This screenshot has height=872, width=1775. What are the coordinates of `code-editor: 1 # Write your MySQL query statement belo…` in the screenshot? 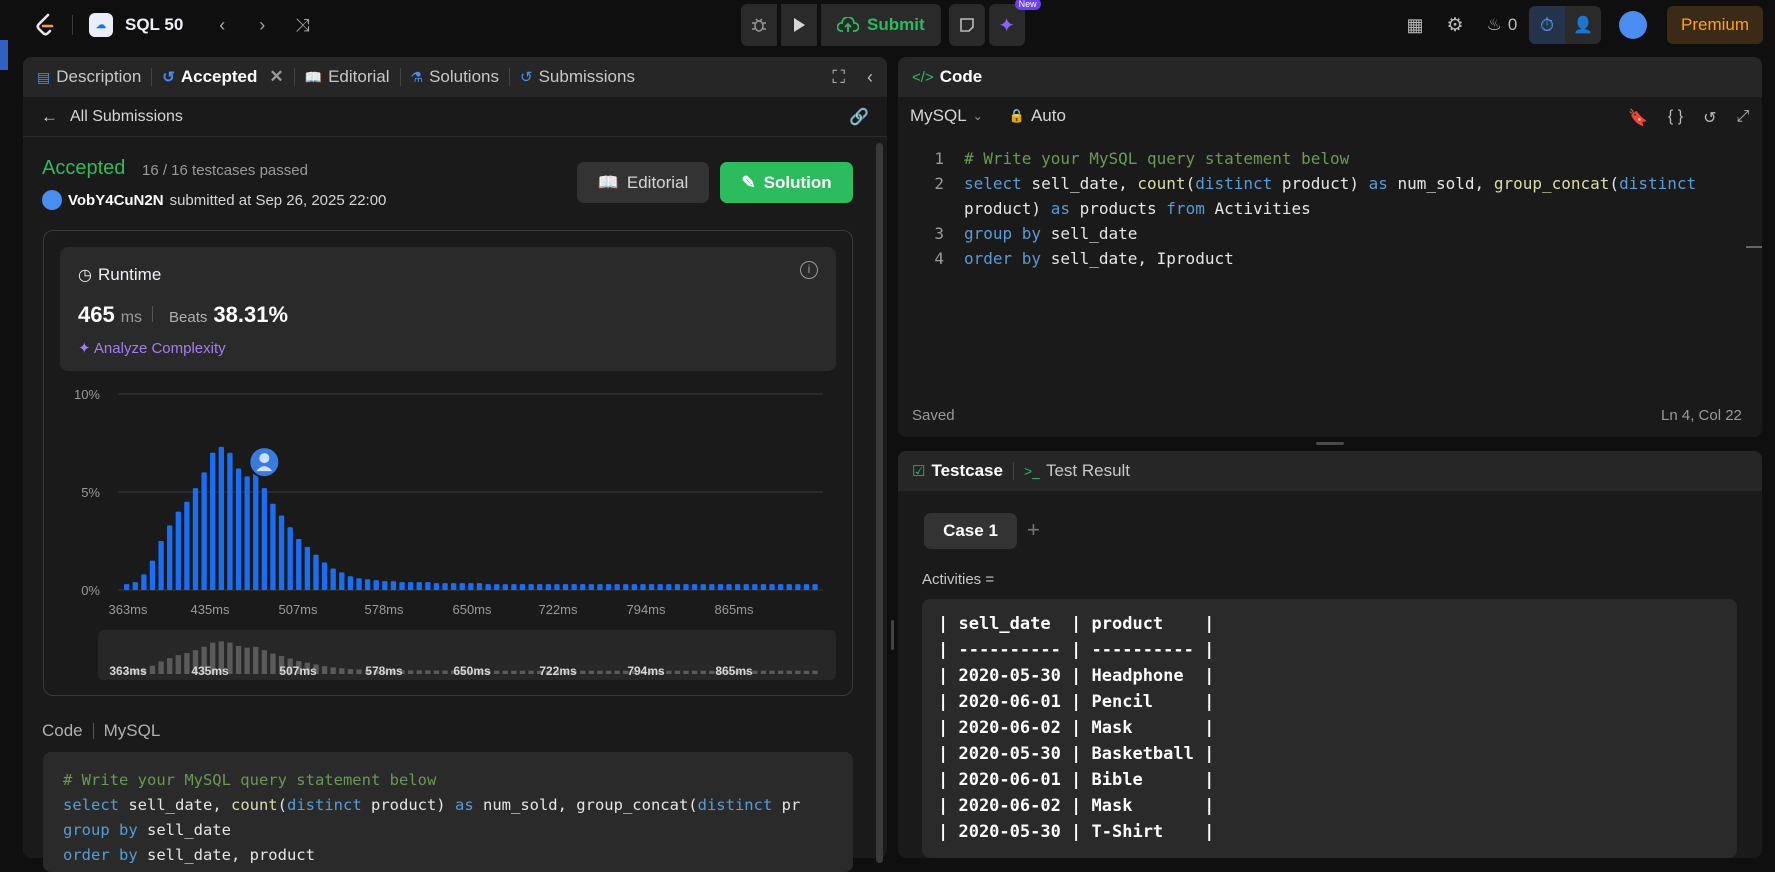 It's located at (1329, 256).